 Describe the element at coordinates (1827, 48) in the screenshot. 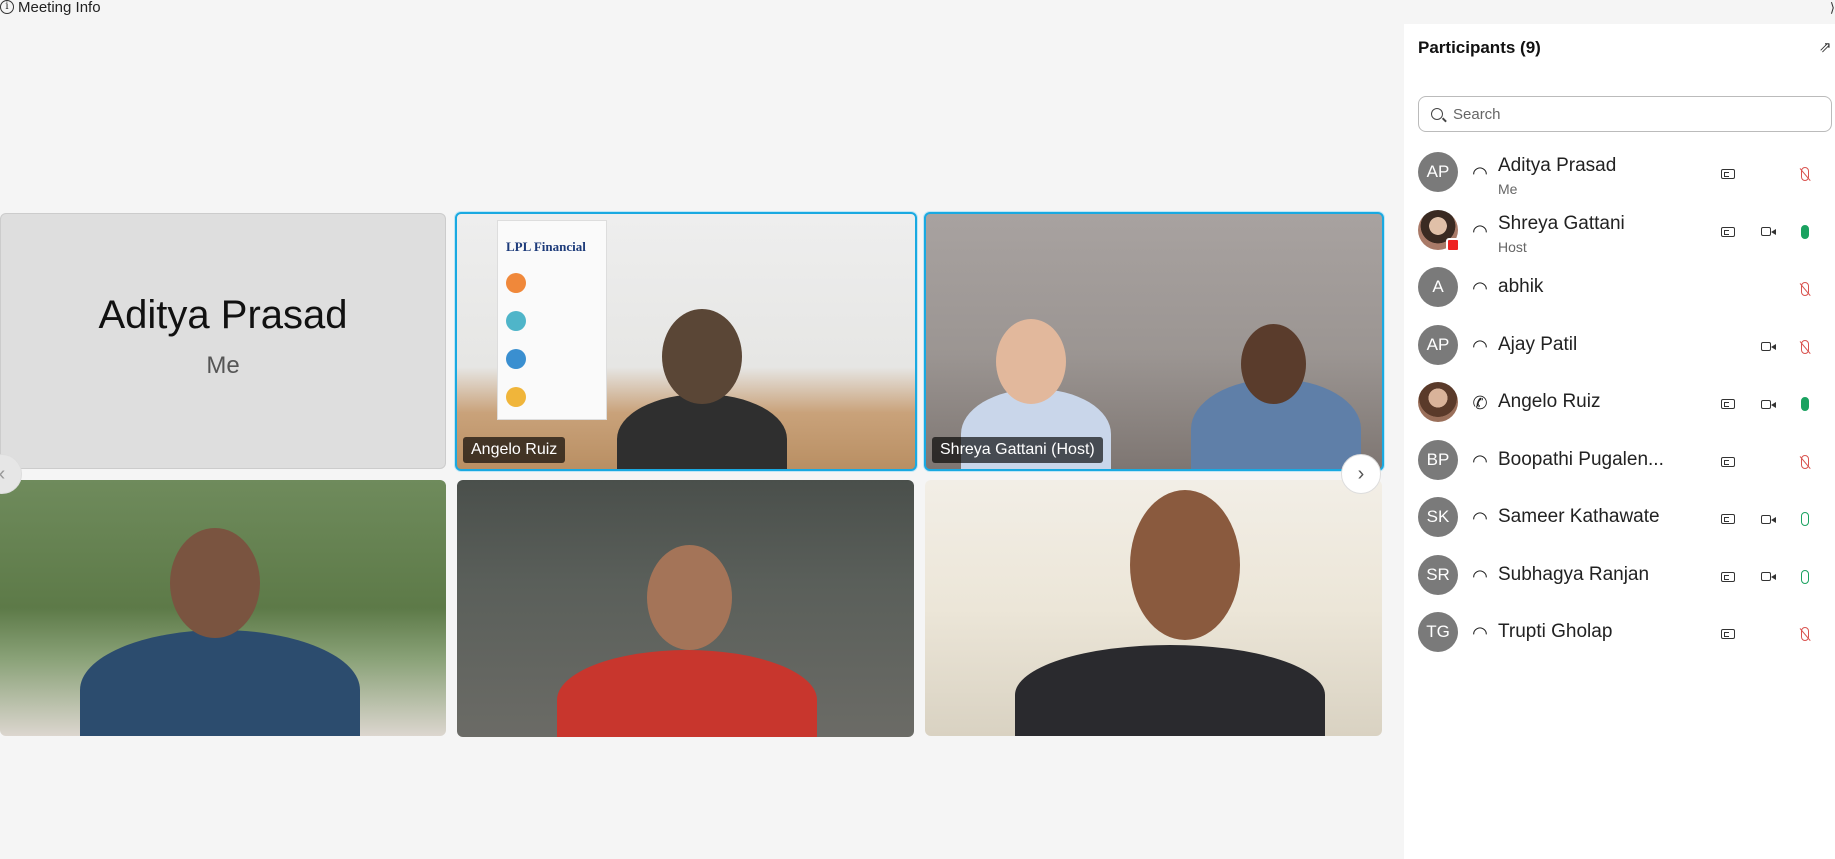

I see `popout-icon: ⇗` at that location.